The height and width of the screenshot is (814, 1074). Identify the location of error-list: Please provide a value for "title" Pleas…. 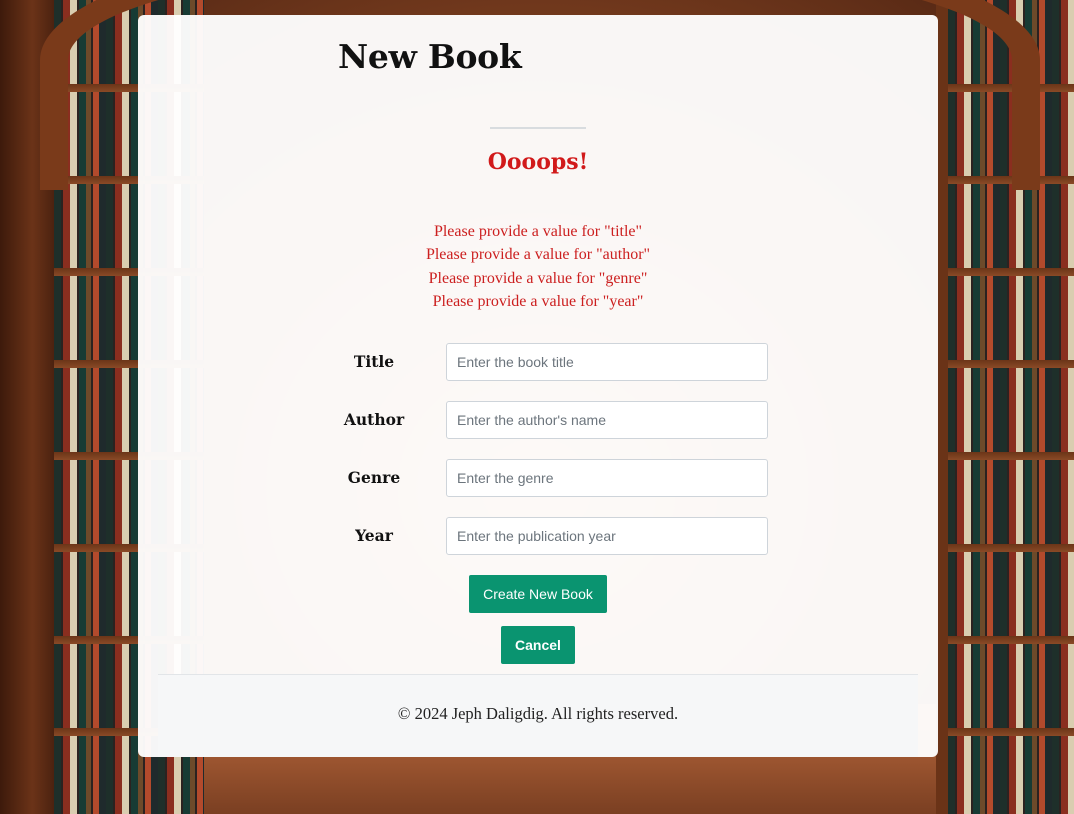
(538, 266).